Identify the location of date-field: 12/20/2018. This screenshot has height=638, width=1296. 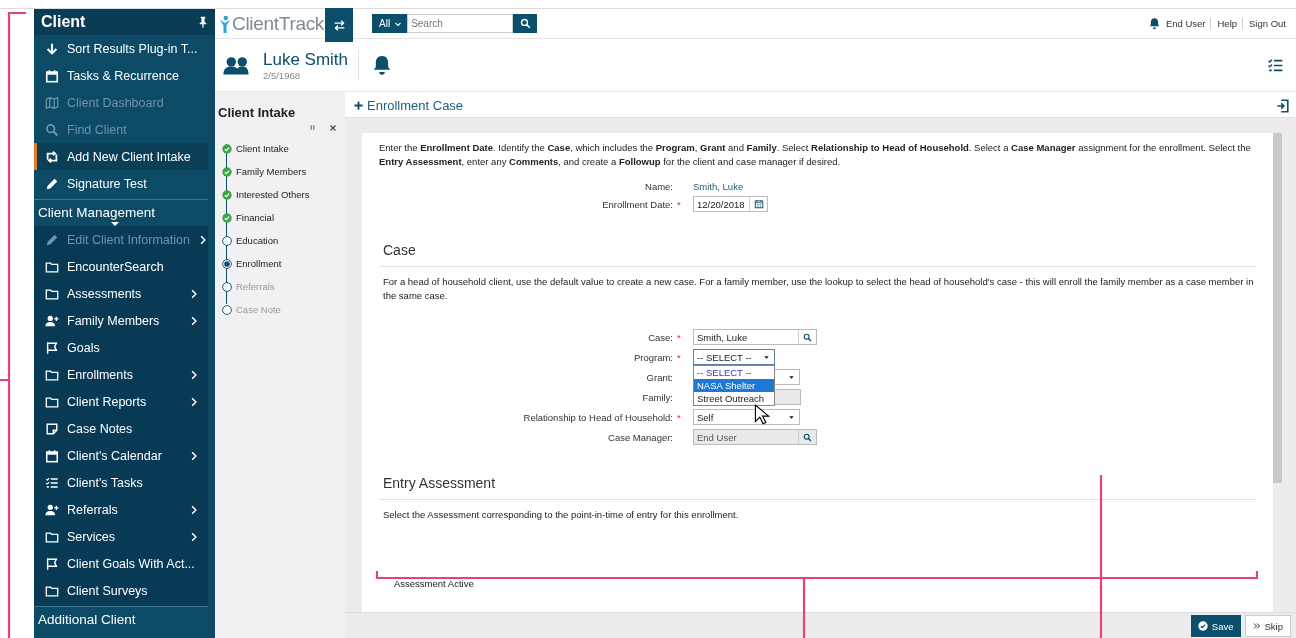
(730, 204).